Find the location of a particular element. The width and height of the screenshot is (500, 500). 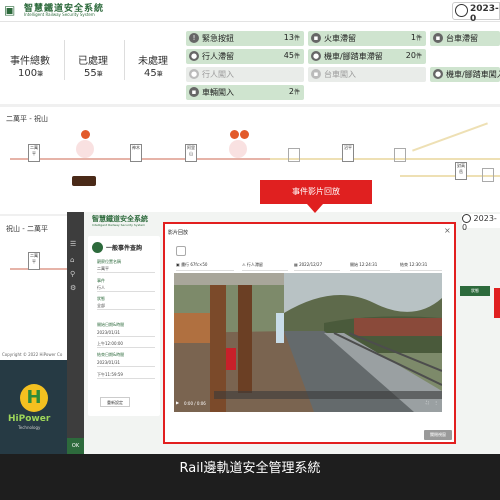

alarm-vehicle-intrusion: ▪ 車輛闖入 2件 is located at coordinates (245, 92).